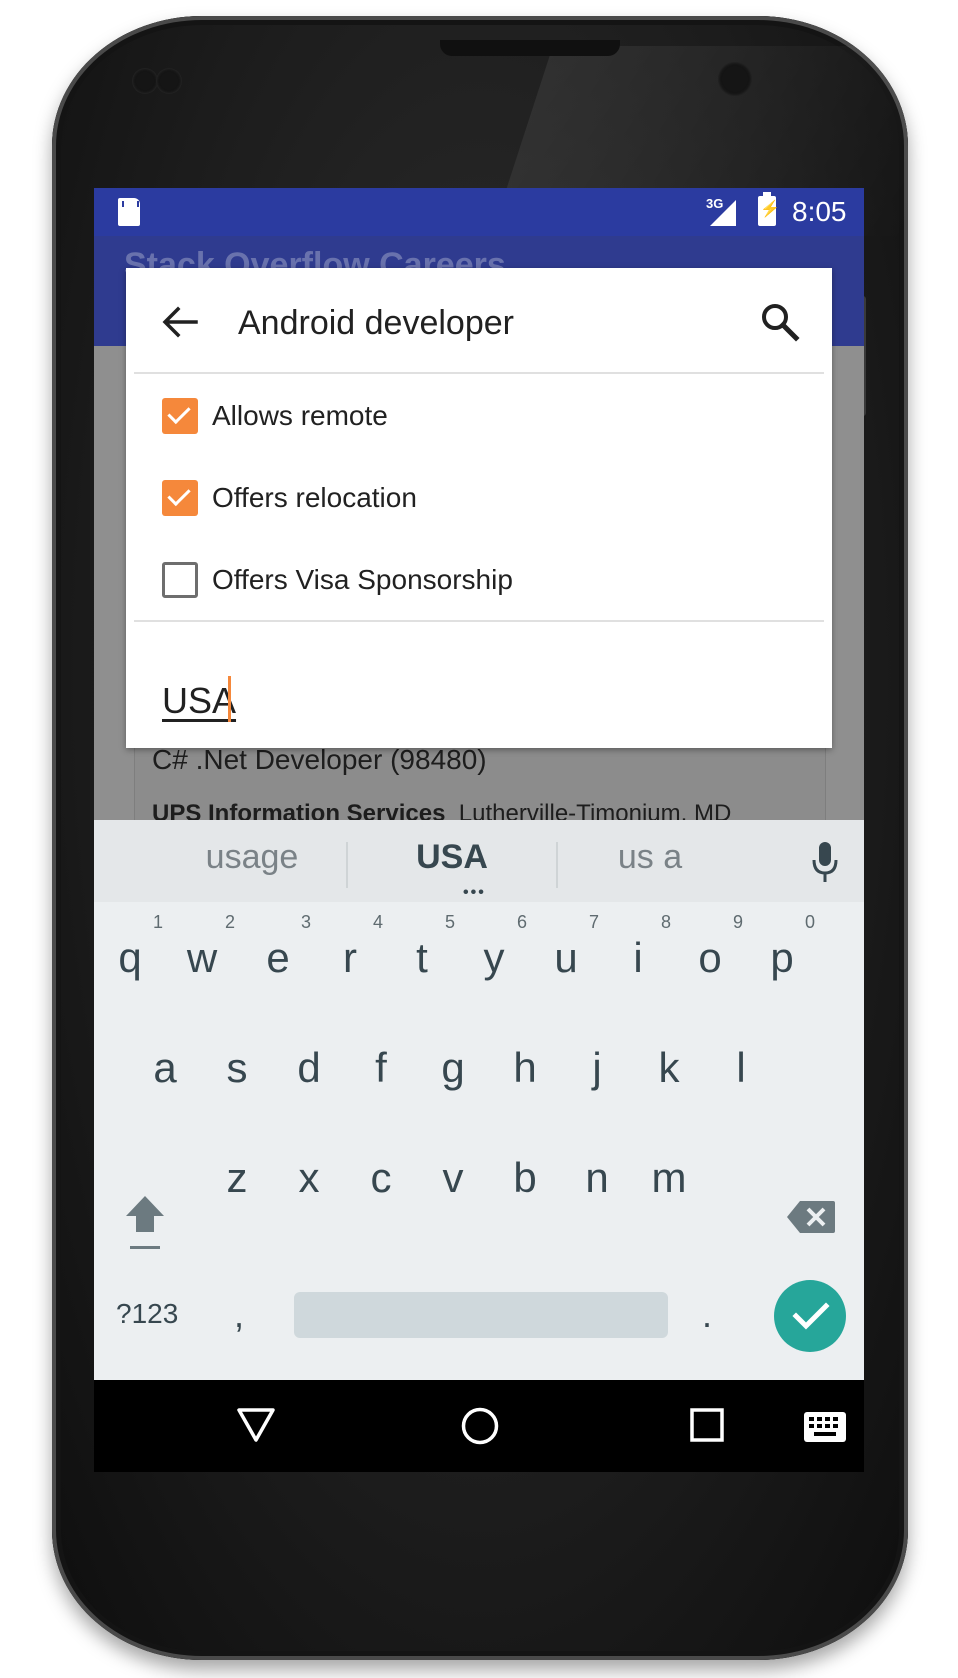 This screenshot has height=1678, width=958. I want to click on key-x: x, so click(309, 1176).